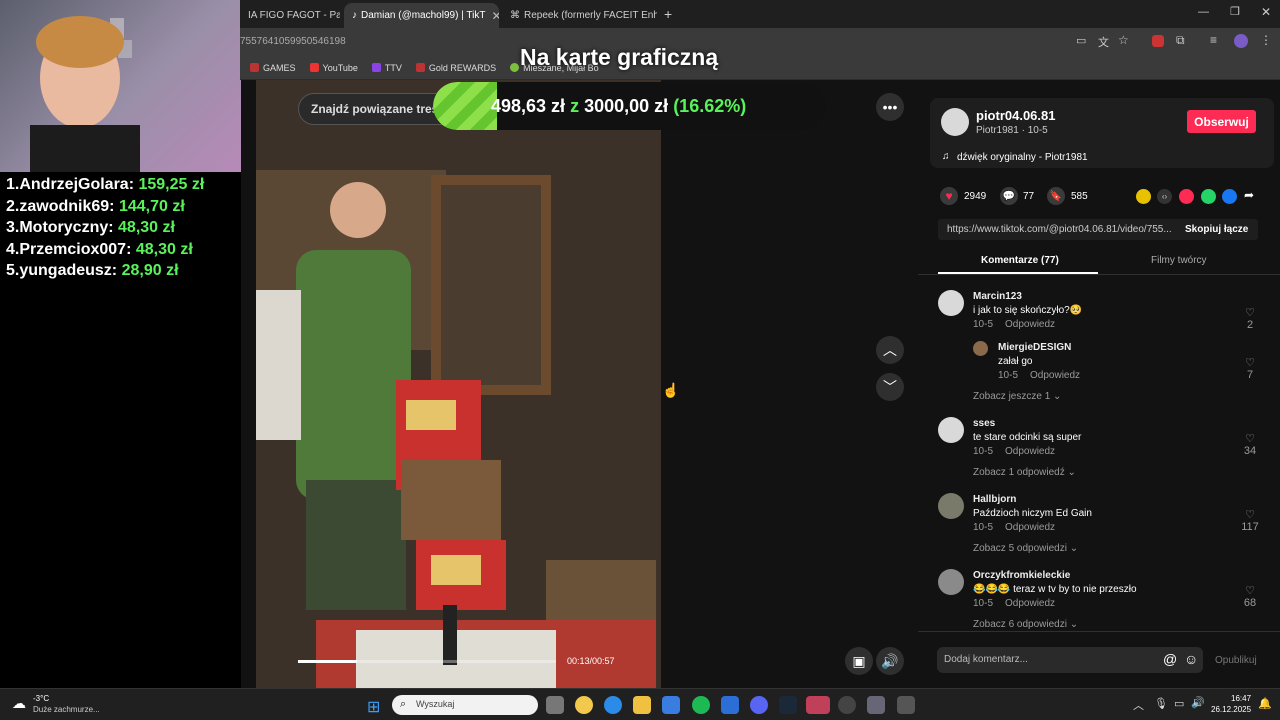  I want to click on extensions-icon: ⧉, so click(1180, 40).